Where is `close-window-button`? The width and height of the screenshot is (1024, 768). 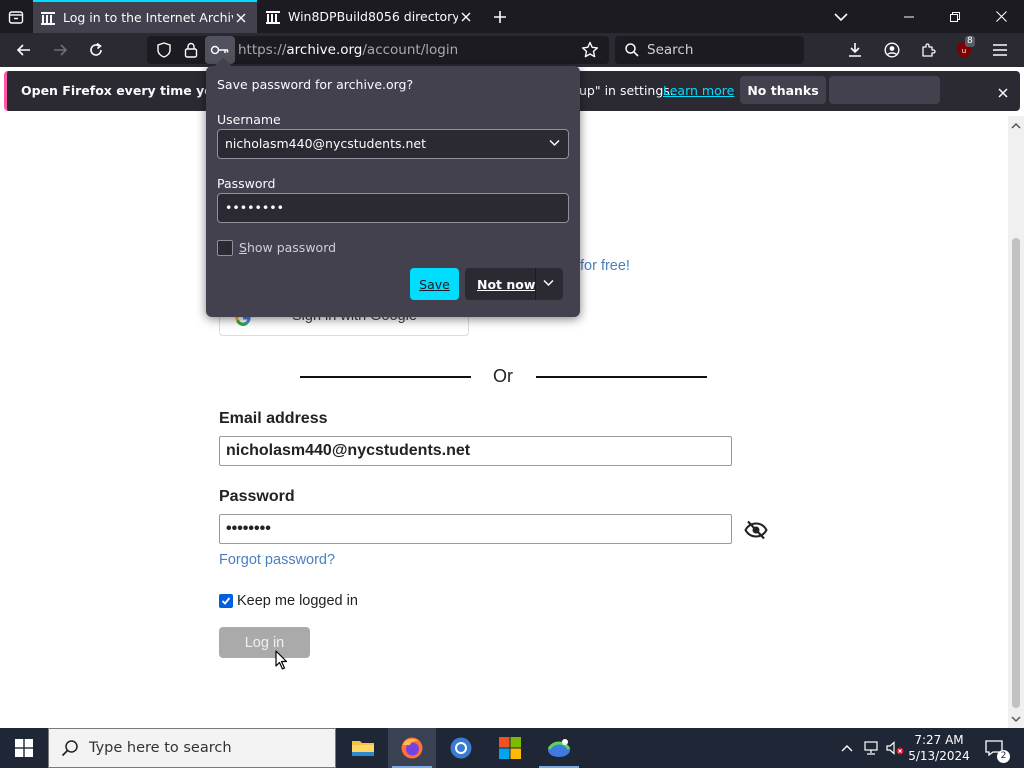
close-window-button is located at coordinates (1001, 16).